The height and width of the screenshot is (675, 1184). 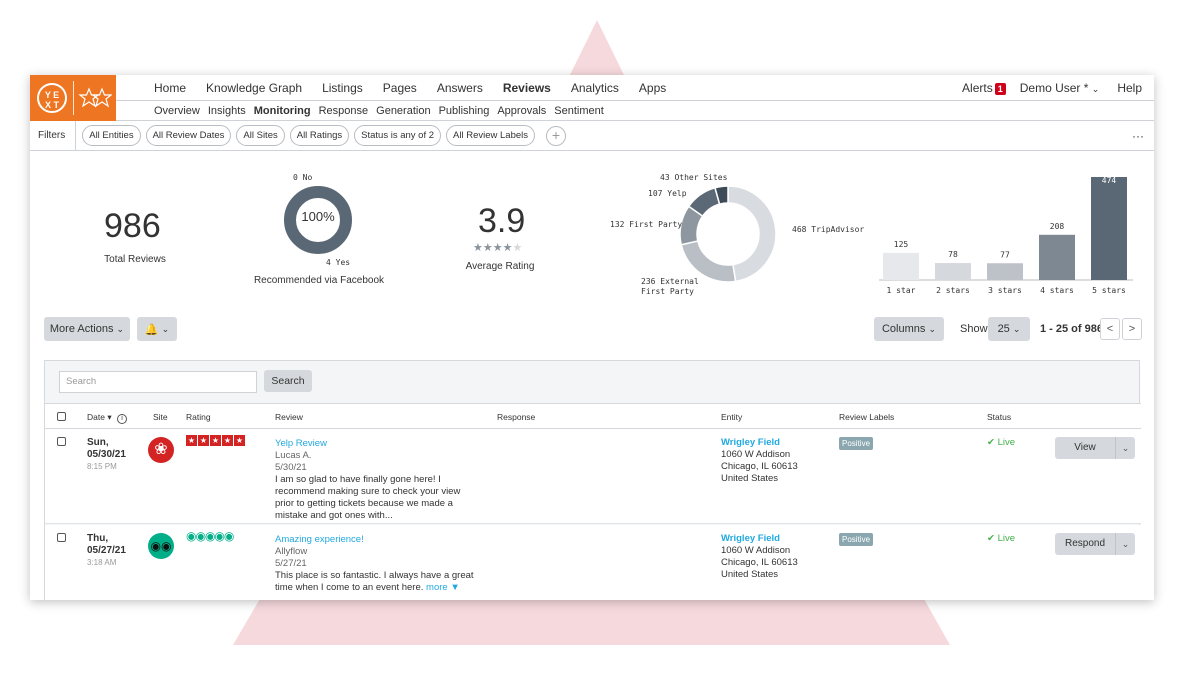 I want to click on bar-value-label: 125, so click(x=901, y=244).